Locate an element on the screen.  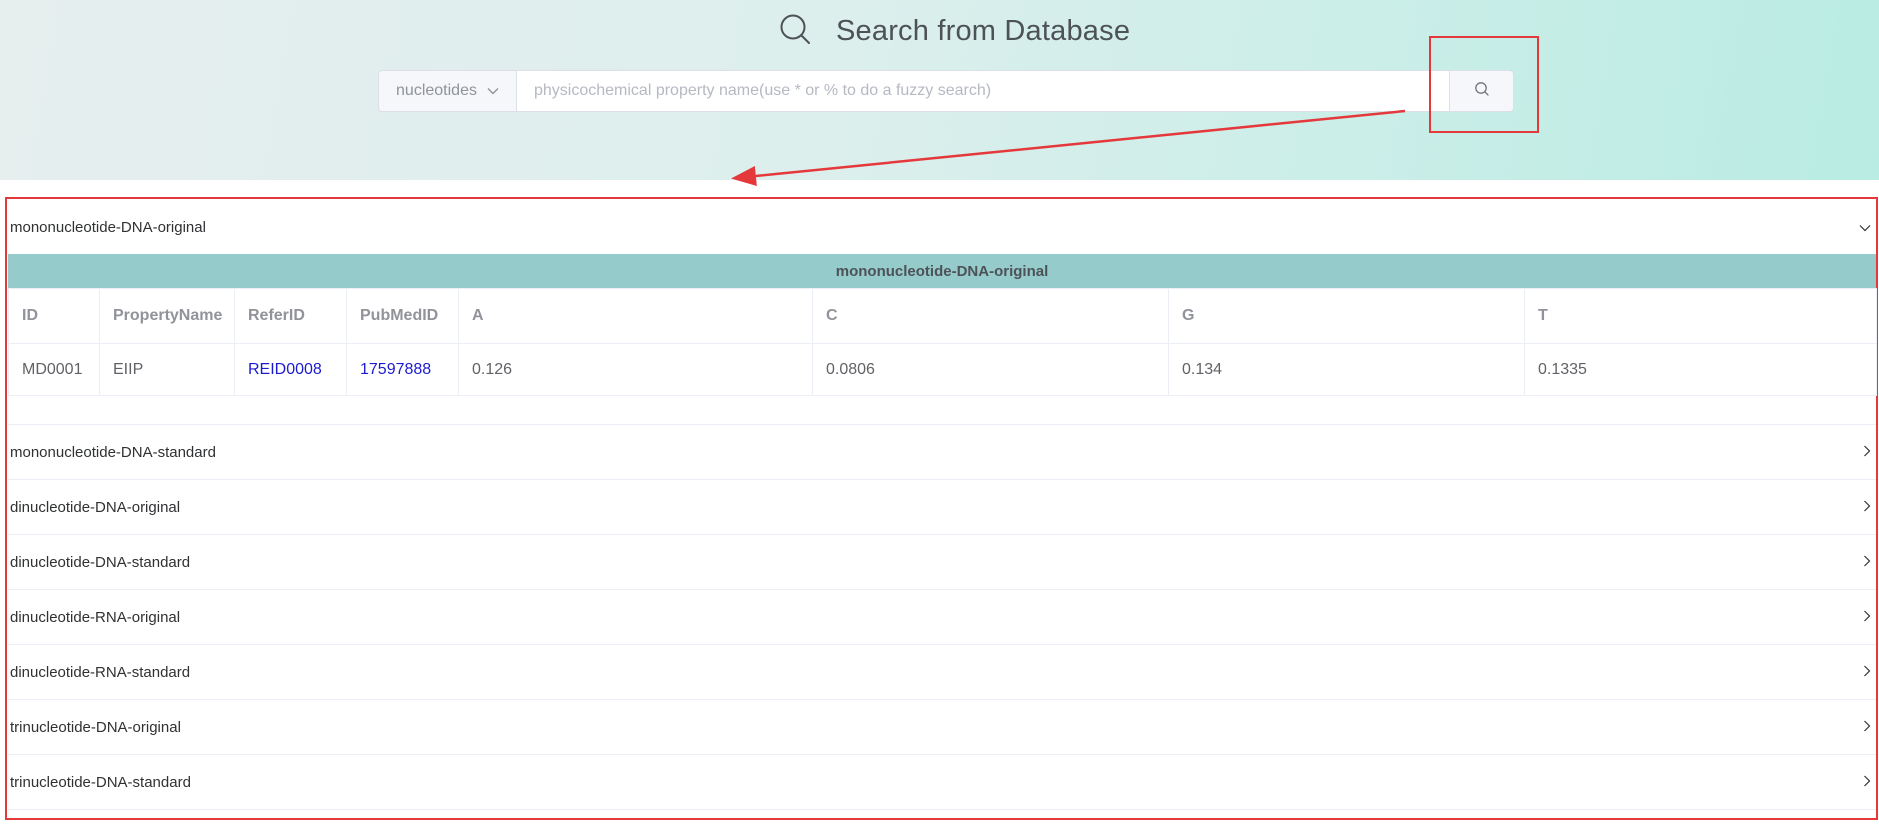
collapse-header-dinucleotide-DNA-original: dinucleotide-DNA-original is located at coordinates (942, 507).